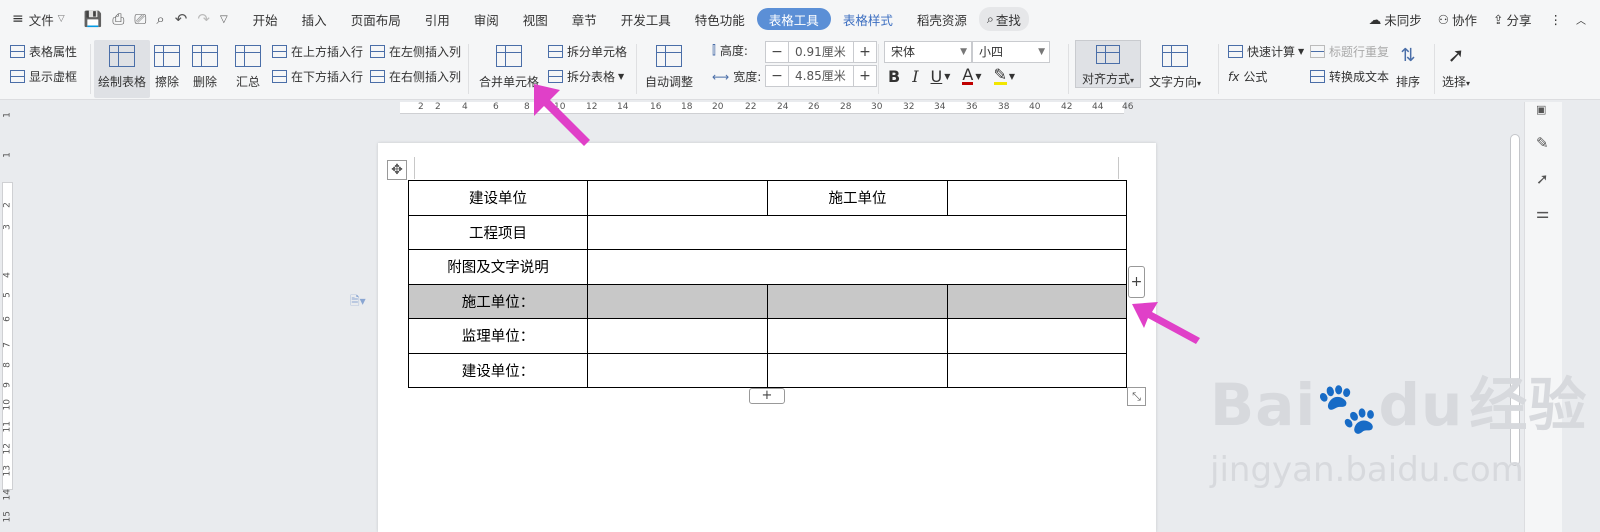  Describe the element at coordinates (93, 19) in the screenshot. I see `save-icon: 💾` at that location.